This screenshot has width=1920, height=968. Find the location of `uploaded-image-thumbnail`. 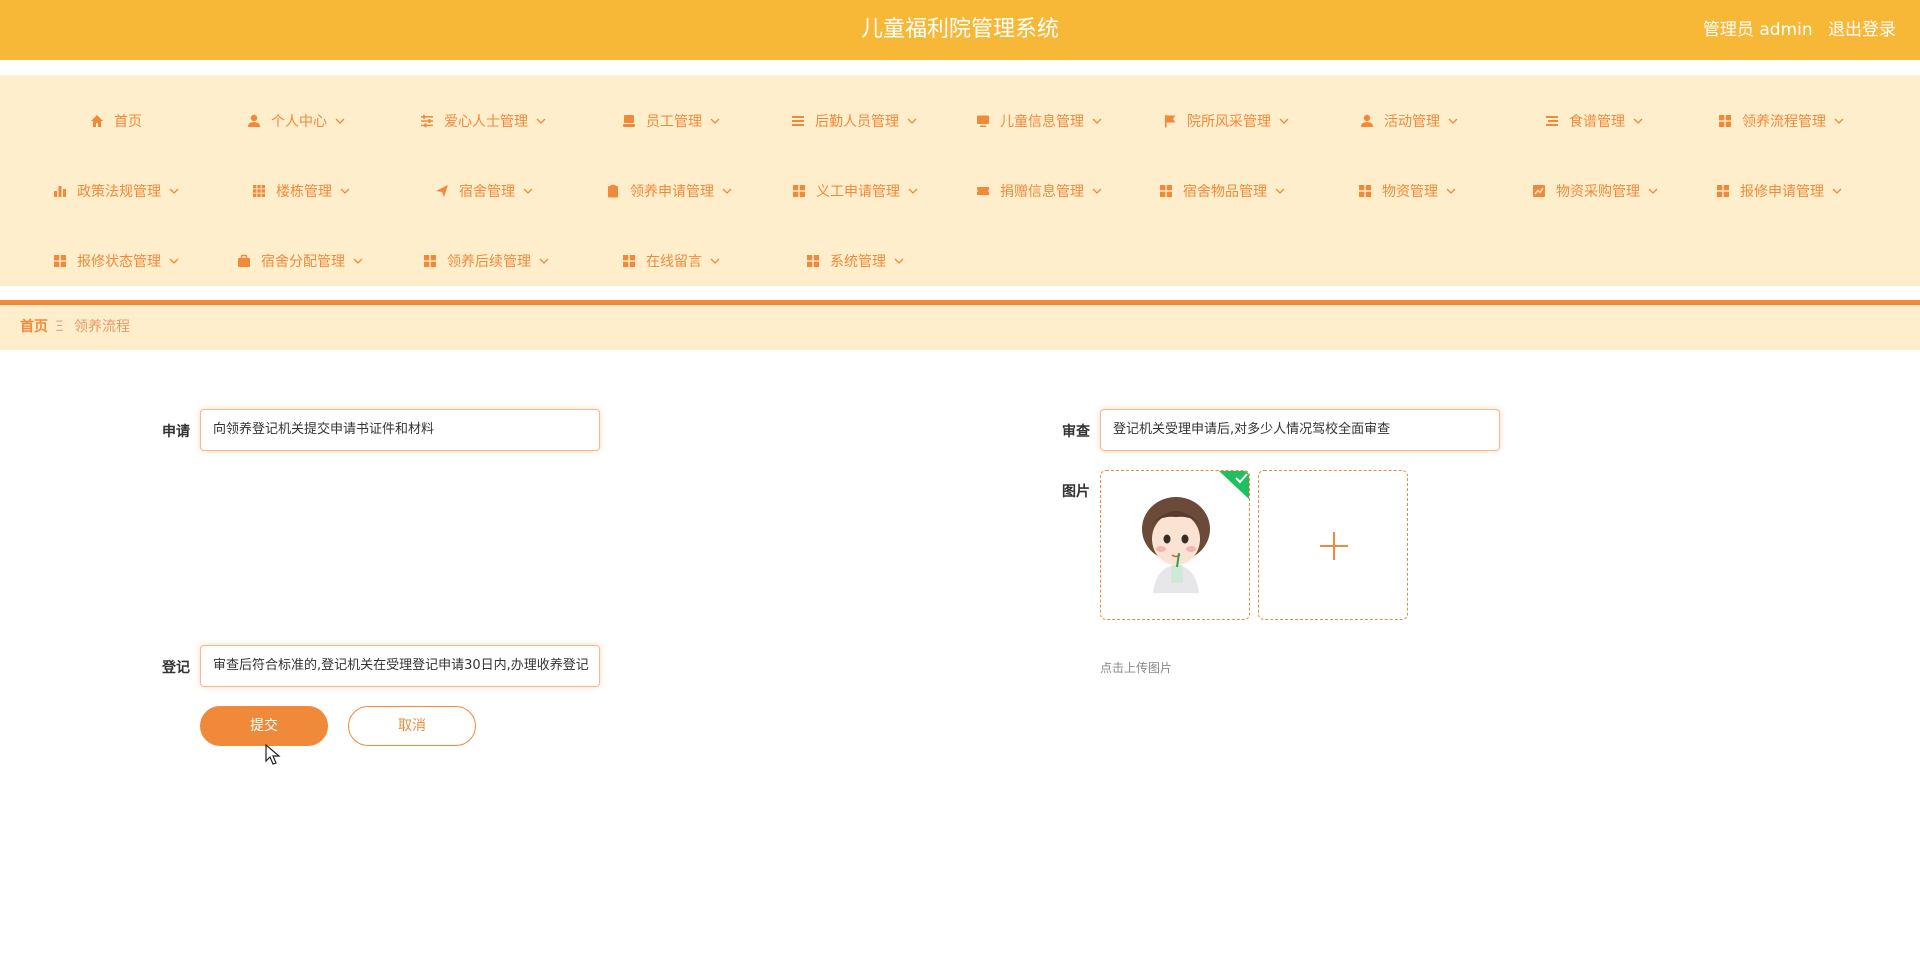

uploaded-image-thumbnail is located at coordinates (1175, 545).